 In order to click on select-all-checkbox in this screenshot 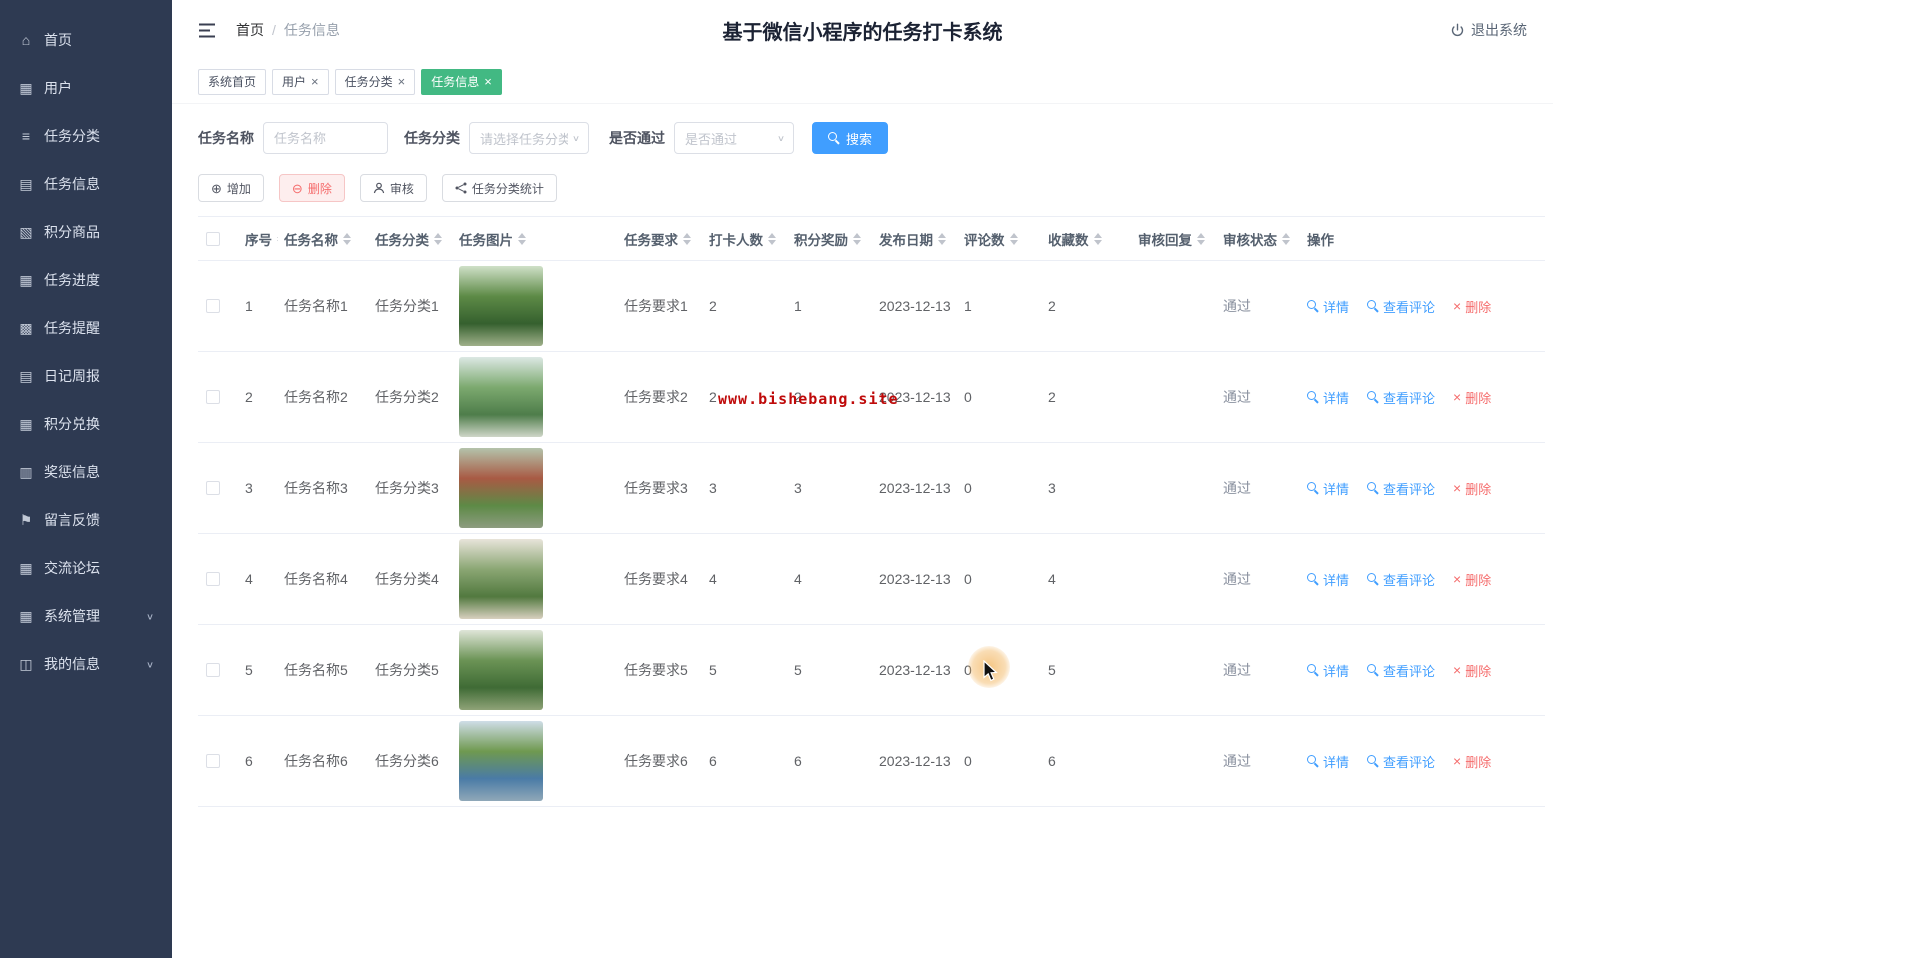, I will do `click(213, 238)`.